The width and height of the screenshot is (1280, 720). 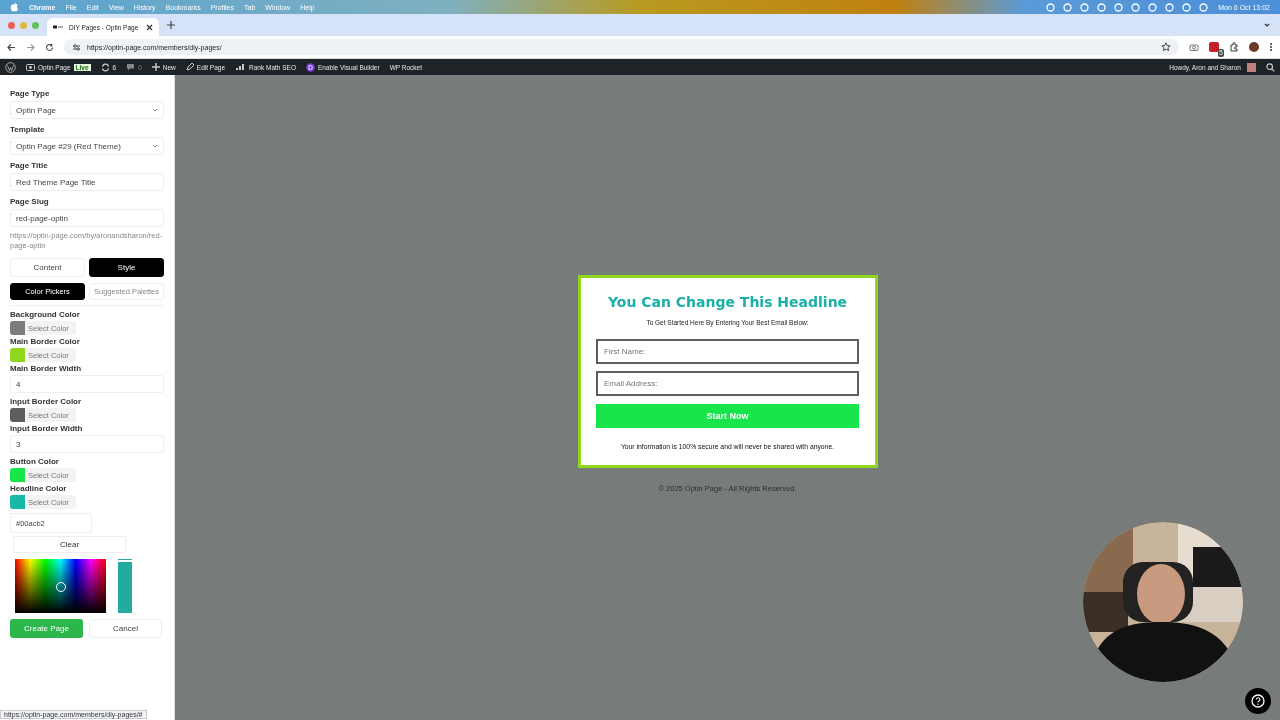 I want to click on setting-label: Input Border Width, so click(x=47, y=429).